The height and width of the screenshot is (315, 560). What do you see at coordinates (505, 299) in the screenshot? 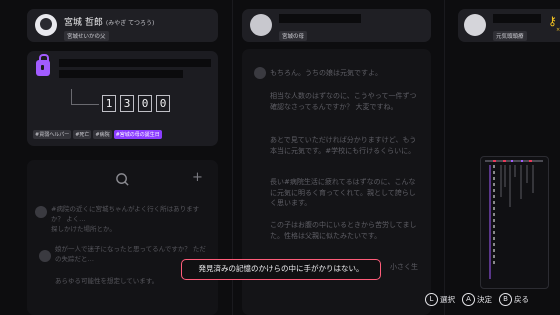
I see `b-button-icon: B` at bounding box center [505, 299].